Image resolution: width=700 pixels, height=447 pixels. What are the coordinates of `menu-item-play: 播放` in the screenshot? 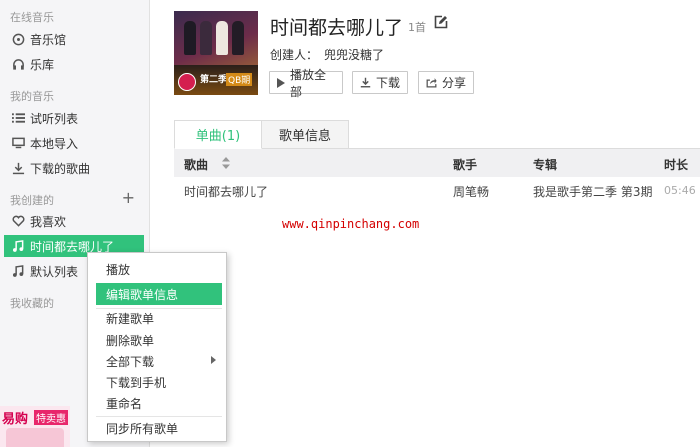 It's located at (159, 269).